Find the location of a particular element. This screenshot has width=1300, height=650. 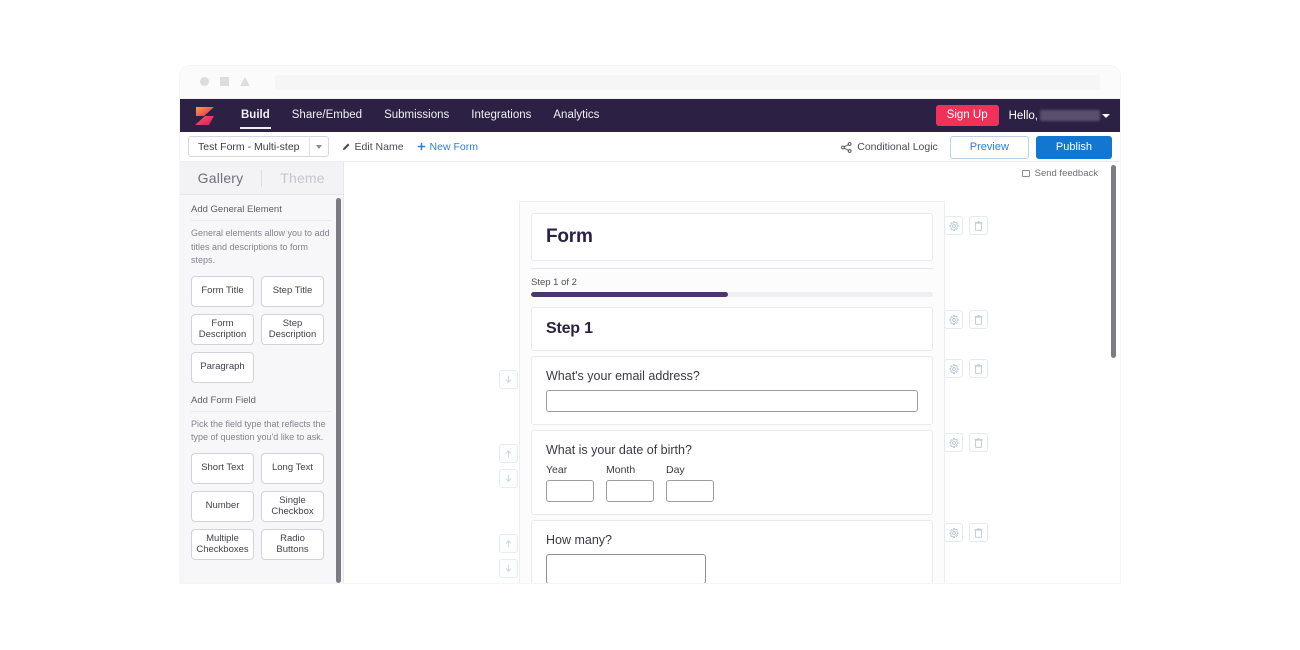

preview-button: Preview is located at coordinates (989, 147).